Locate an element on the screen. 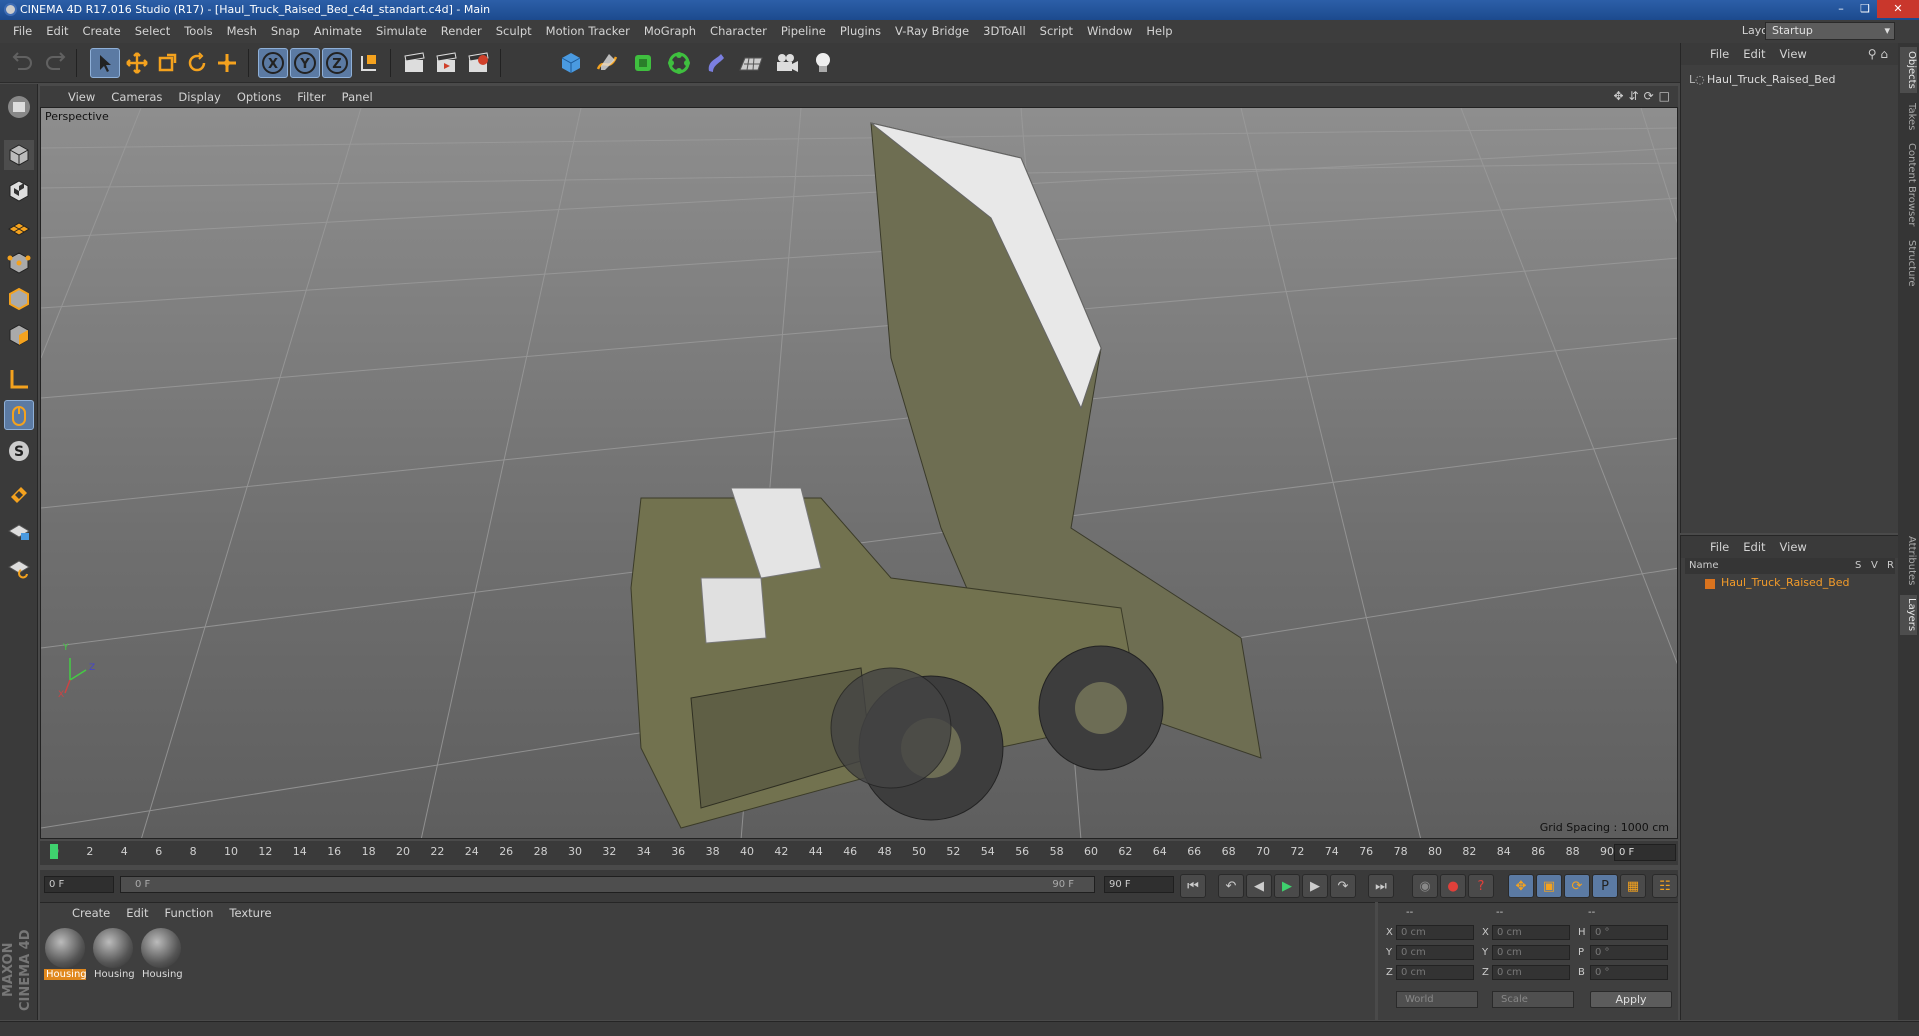  menu-motion-tracker: Motion Tracker is located at coordinates (588, 31).